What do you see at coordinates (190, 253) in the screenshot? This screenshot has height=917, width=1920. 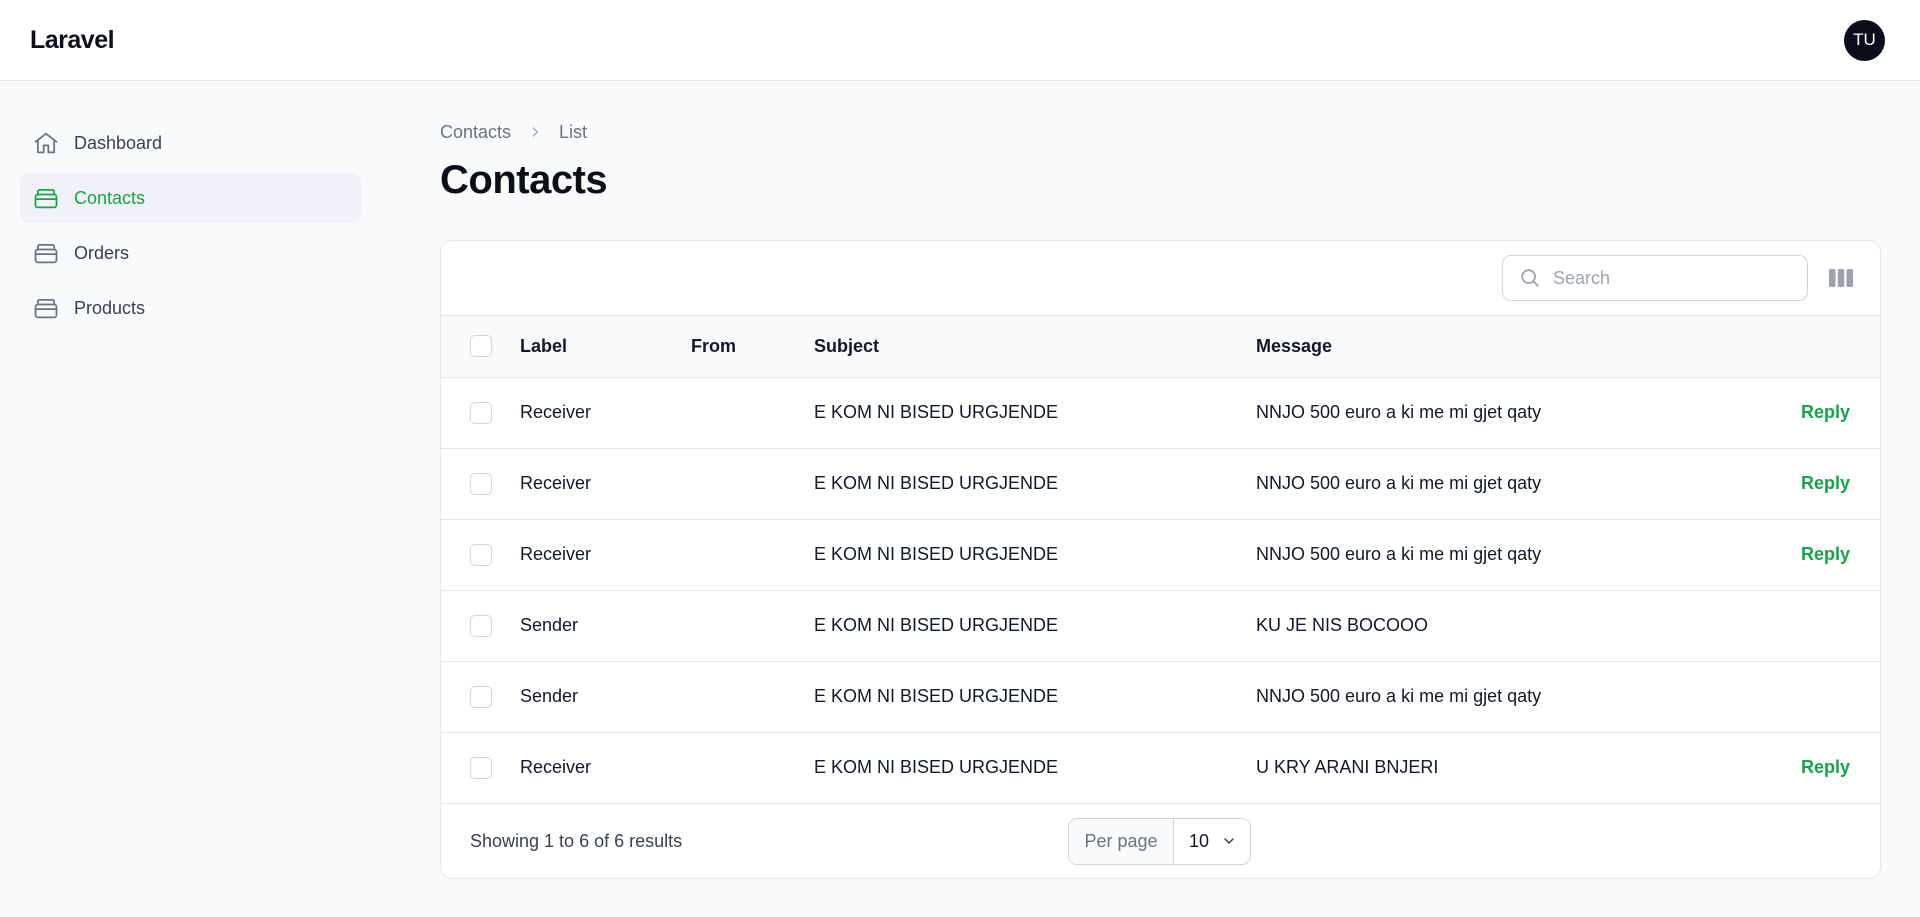 I see `sidebar-item-orders: Orders` at bounding box center [190, 253].